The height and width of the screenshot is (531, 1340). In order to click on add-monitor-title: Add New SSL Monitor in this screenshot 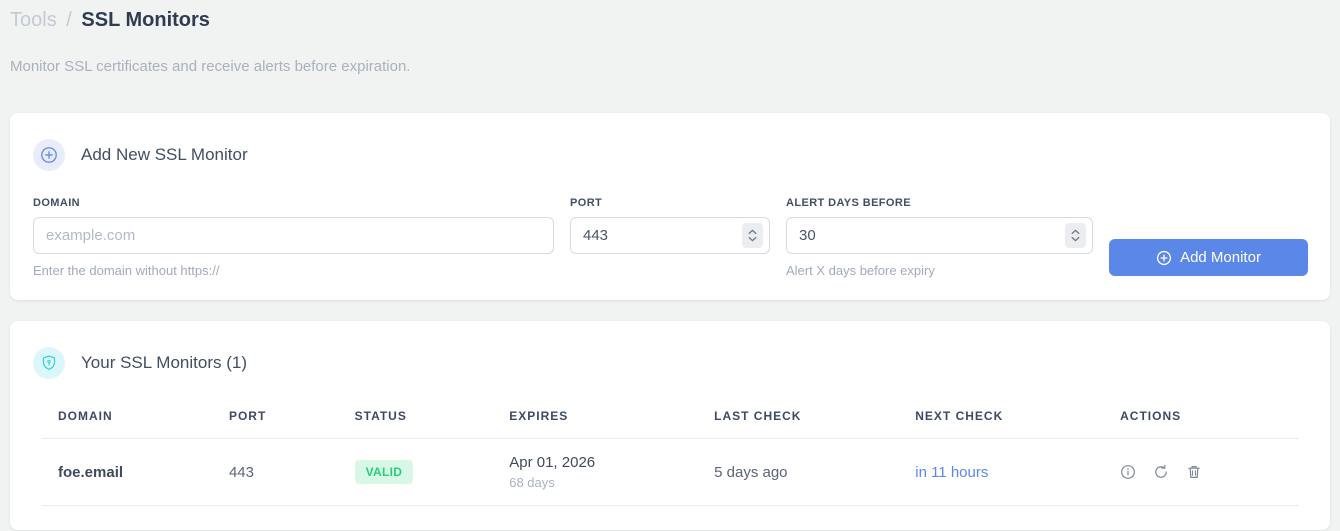, I will do `click(164, 154)`.